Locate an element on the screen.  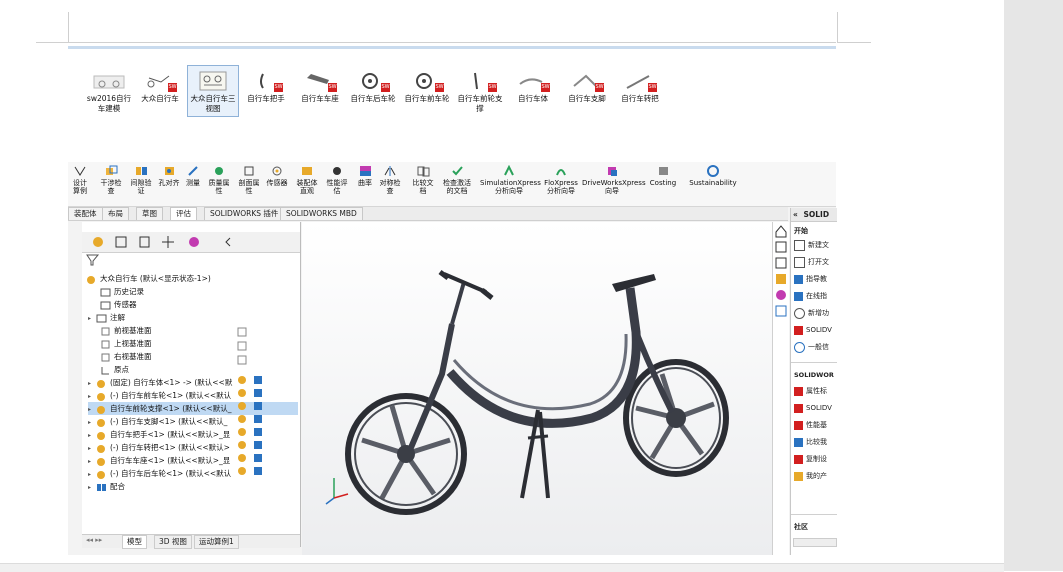
view-palette-icon is located at coordinates (781, 279).